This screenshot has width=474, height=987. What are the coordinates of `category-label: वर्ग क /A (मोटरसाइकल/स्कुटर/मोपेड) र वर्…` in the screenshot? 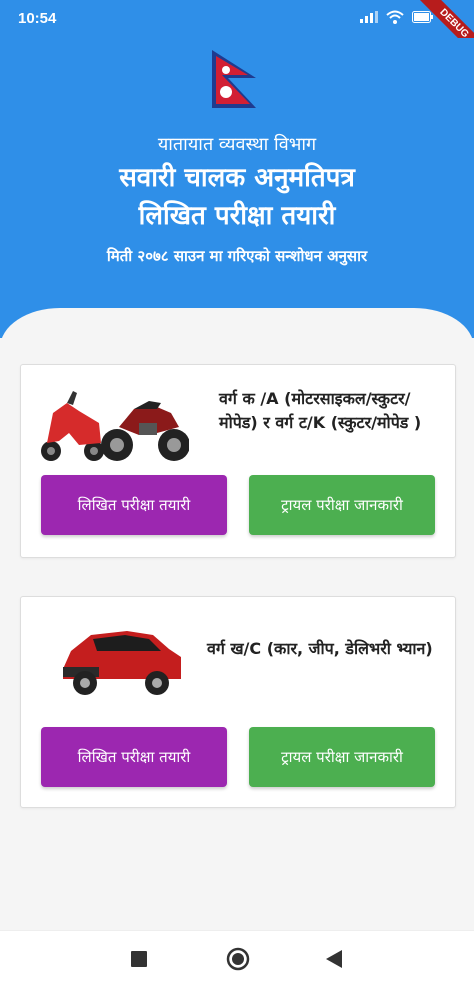 It's located at (320, 410).